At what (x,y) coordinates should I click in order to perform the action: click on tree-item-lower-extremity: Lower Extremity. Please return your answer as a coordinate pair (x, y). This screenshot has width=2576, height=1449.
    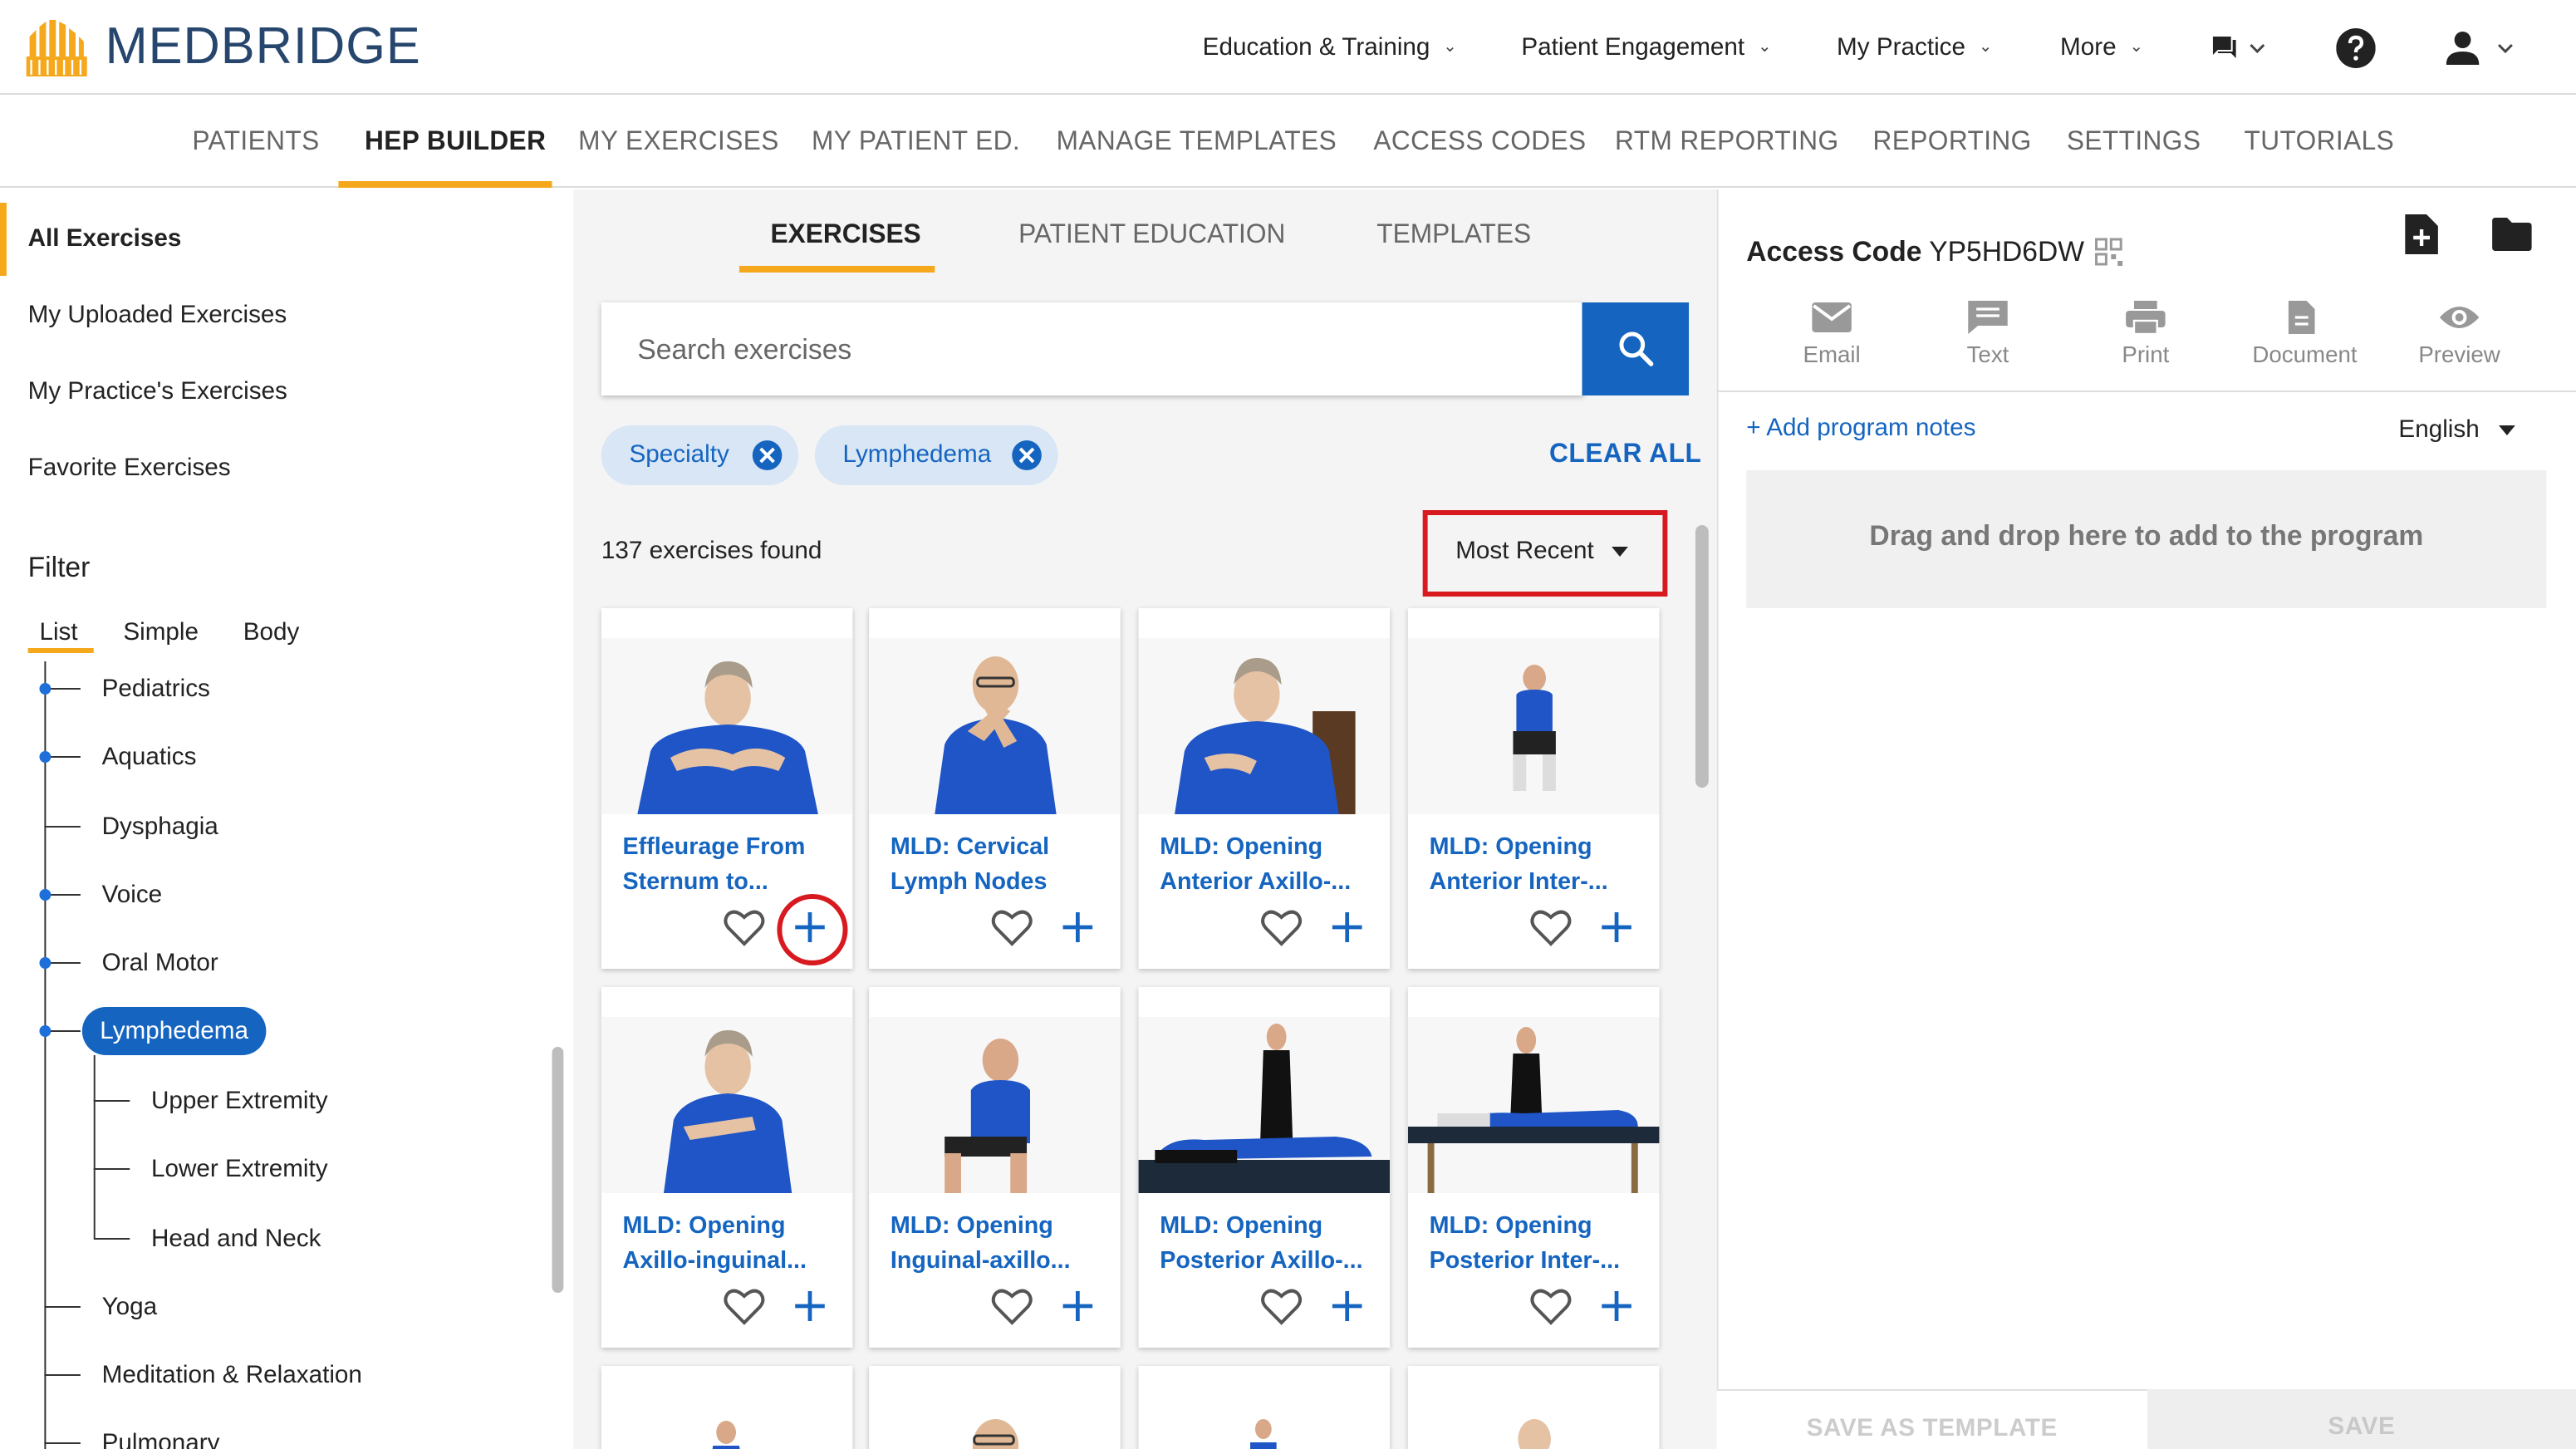
    Looking at the image, I should click on (239, 1169).